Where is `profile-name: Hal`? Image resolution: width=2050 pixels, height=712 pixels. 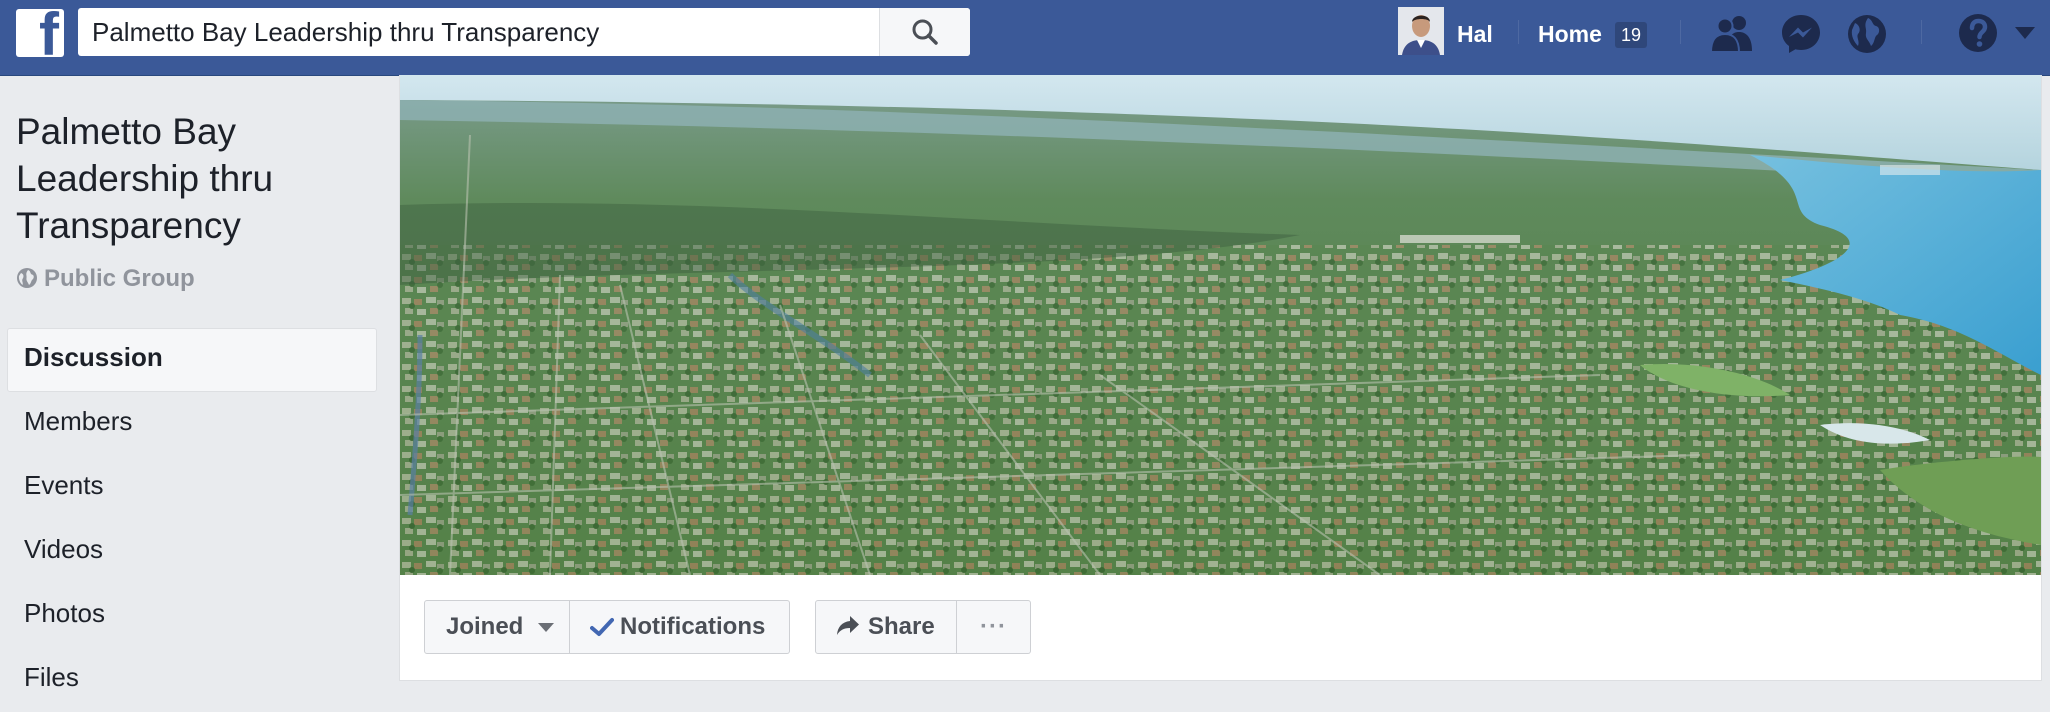 profile-name: Hal is located at coordinates (1475, 34).